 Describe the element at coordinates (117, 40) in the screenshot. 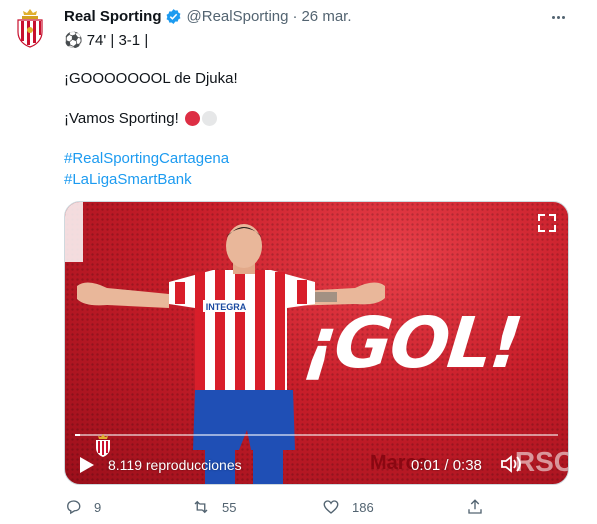

I see `score-text: 74' | 3-1 |` at that location.